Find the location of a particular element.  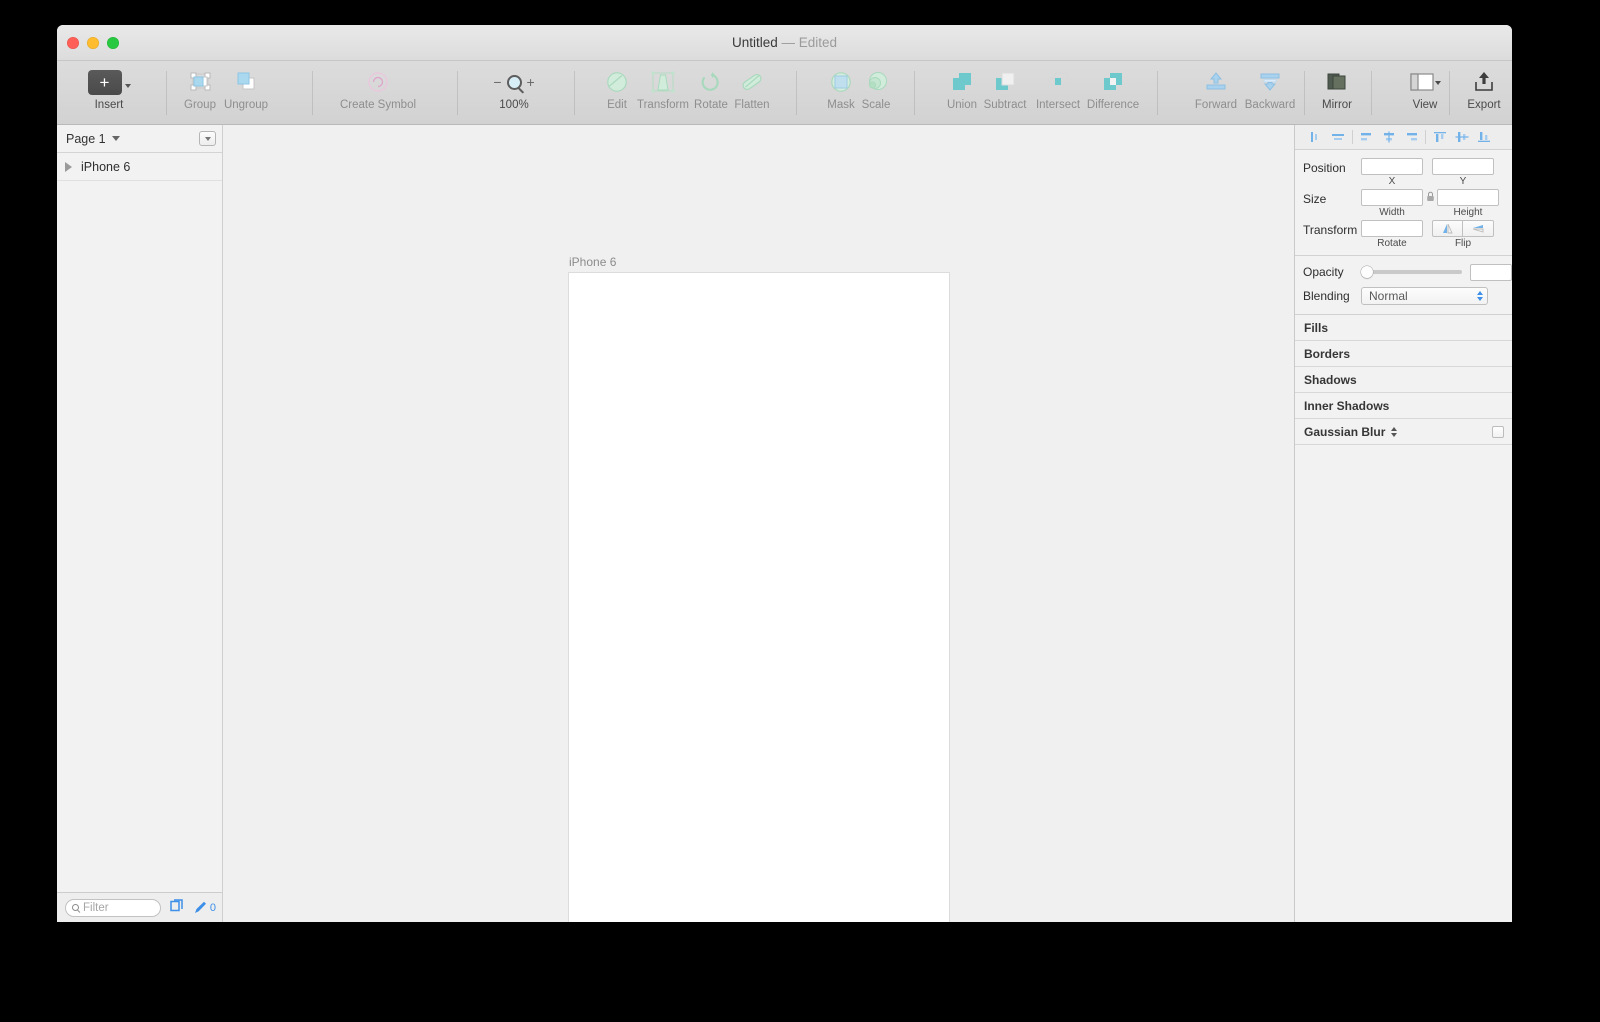

list-item: iPhone 6 is located at coordinates (139, 167).